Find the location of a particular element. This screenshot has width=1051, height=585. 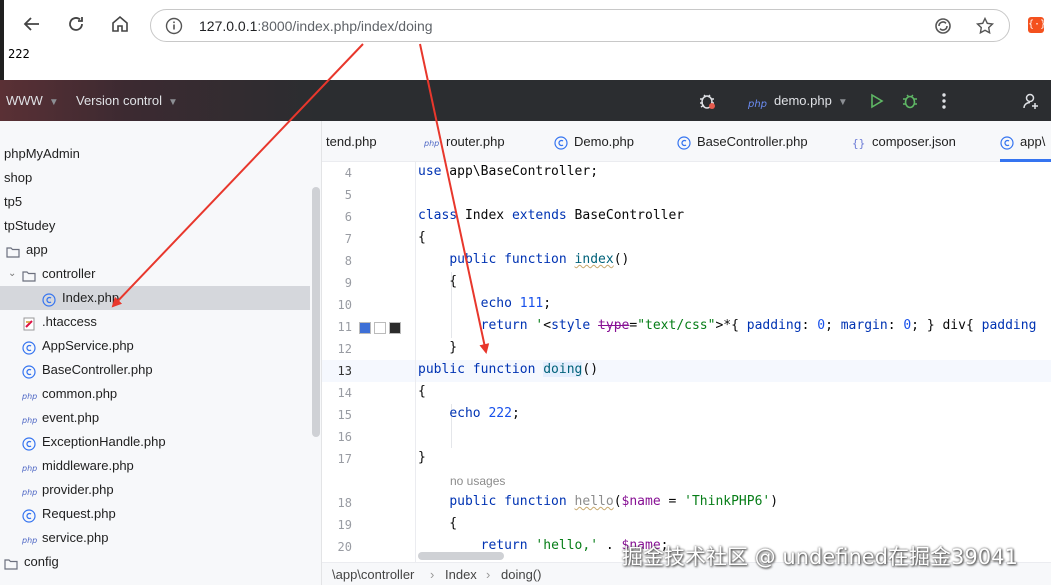

line-number: 4 is located at coordinates (348, 173).